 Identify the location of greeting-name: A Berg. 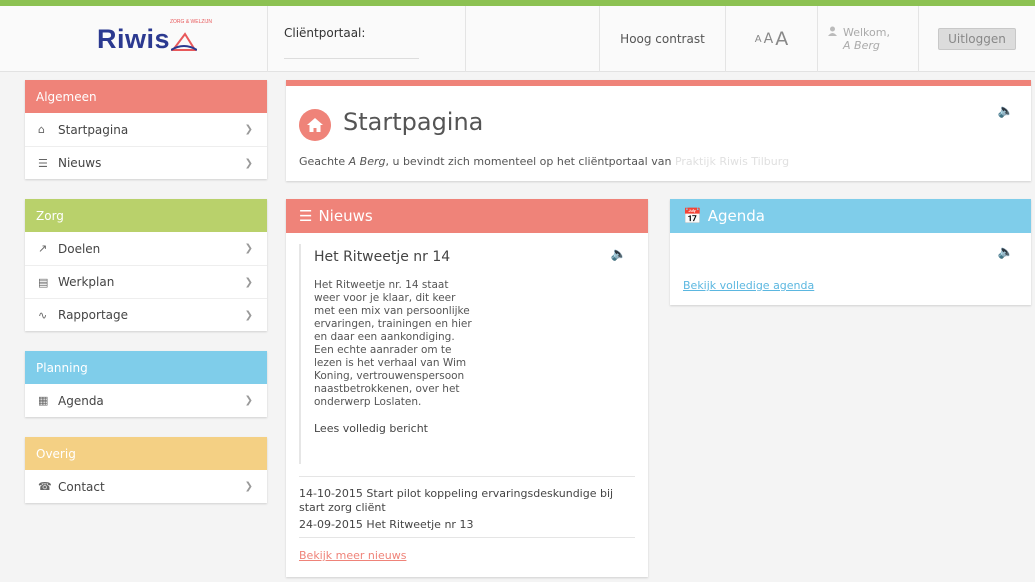
(367, 161).